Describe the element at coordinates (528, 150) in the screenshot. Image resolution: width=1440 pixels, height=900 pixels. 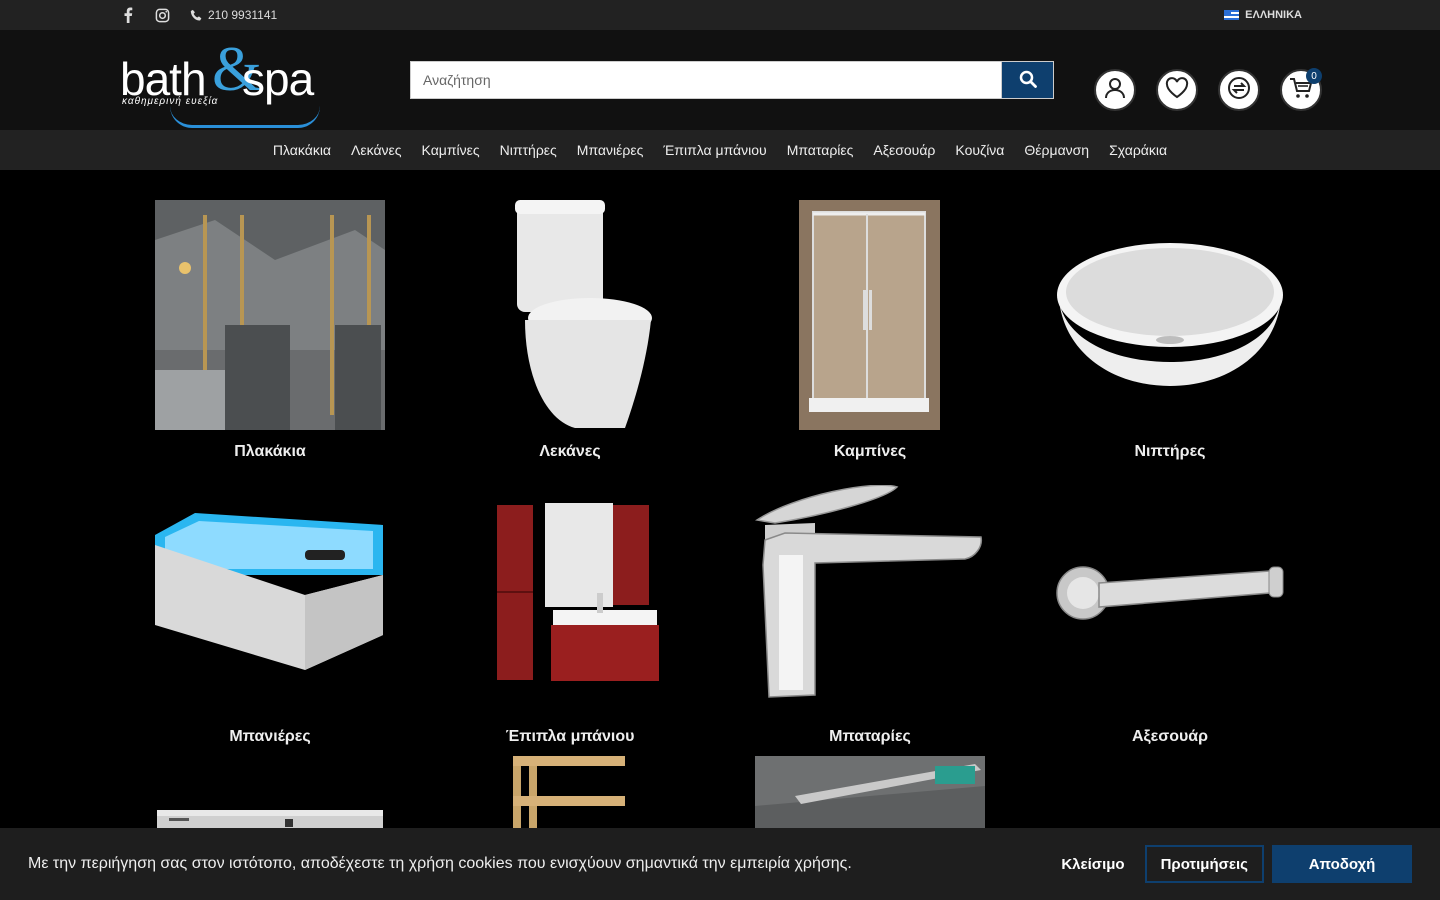
I see `nav-item-basins: Νιπτήρες` at that location.